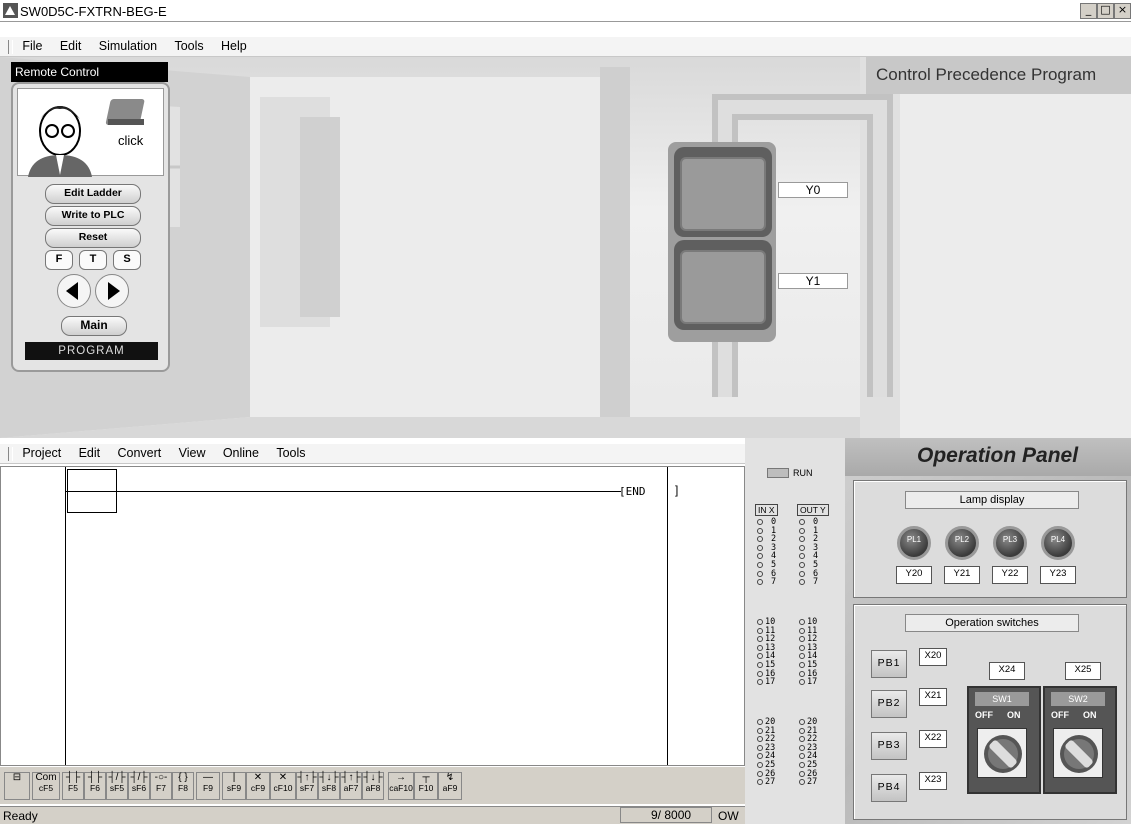 This screenshot has height=824, width=1131. I want to click on rotary-knob-icon, so click(1079, 754).